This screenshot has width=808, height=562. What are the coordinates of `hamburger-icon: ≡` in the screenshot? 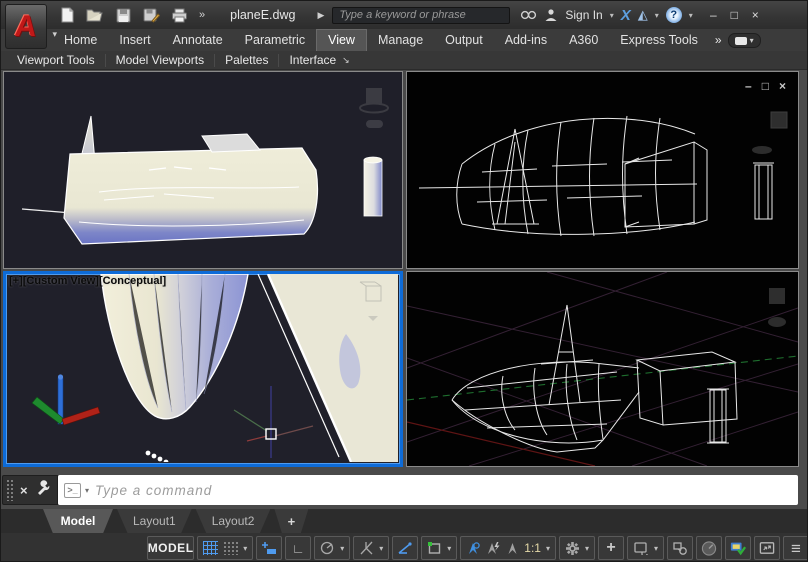 It's located at (796, 548).